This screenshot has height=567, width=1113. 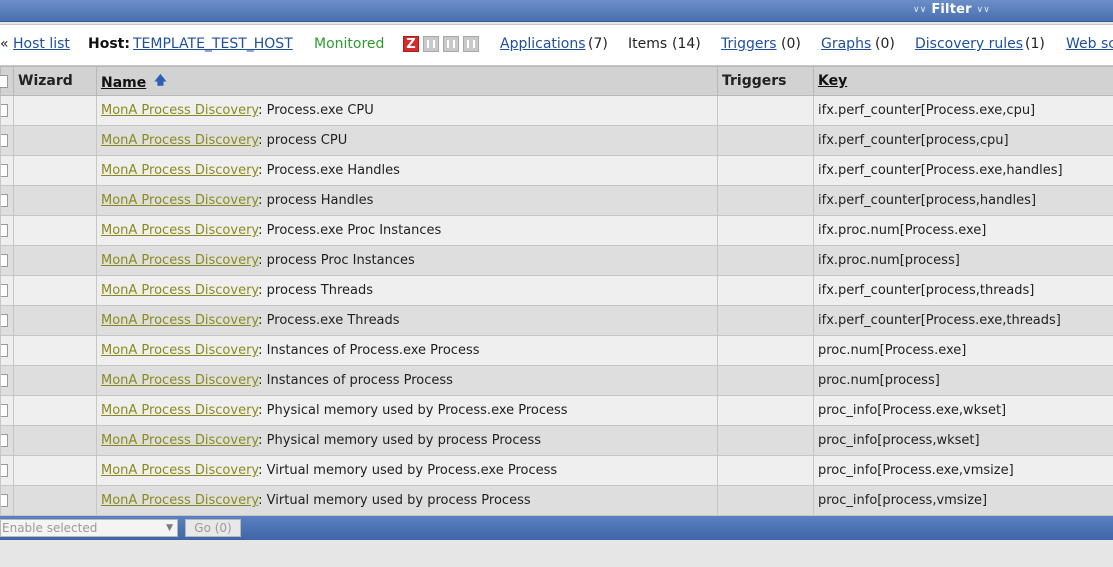 What do you see at coordinates (963, 350) in the screenshot?
I see `key-cell: proc.num[Process.exe]` at bounding box center [963, 350].